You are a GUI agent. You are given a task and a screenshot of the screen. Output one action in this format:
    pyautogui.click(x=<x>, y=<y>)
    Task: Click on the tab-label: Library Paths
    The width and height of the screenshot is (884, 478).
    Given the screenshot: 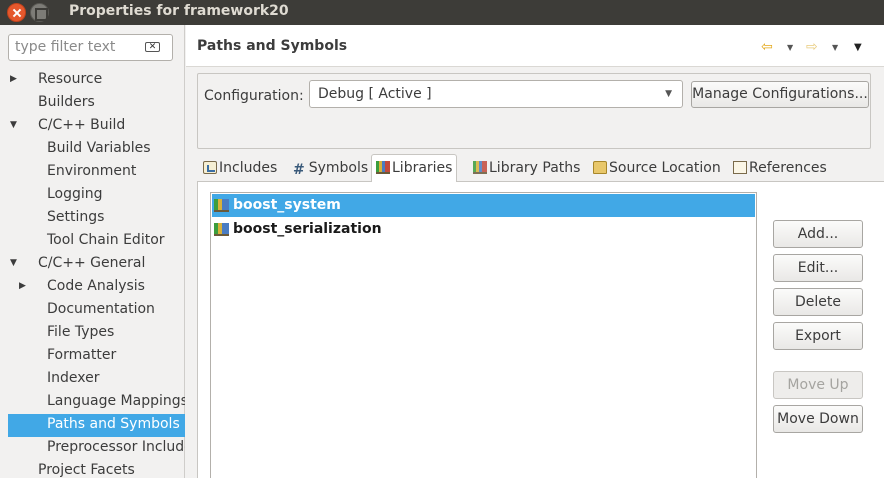 What is the action you would take?
    pyautogui.click(x=535, y=168)
    